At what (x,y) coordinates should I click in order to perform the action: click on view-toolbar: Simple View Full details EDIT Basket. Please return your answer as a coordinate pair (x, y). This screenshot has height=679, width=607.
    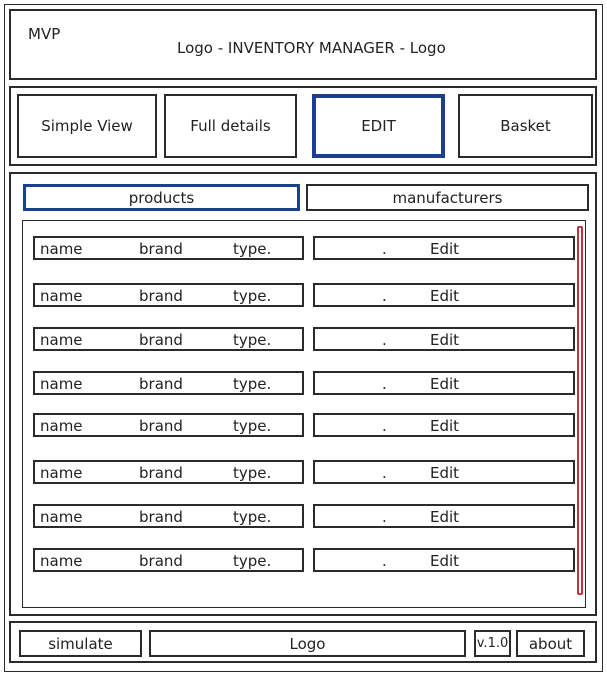
    Looking at the image, I should click on (303, 126).